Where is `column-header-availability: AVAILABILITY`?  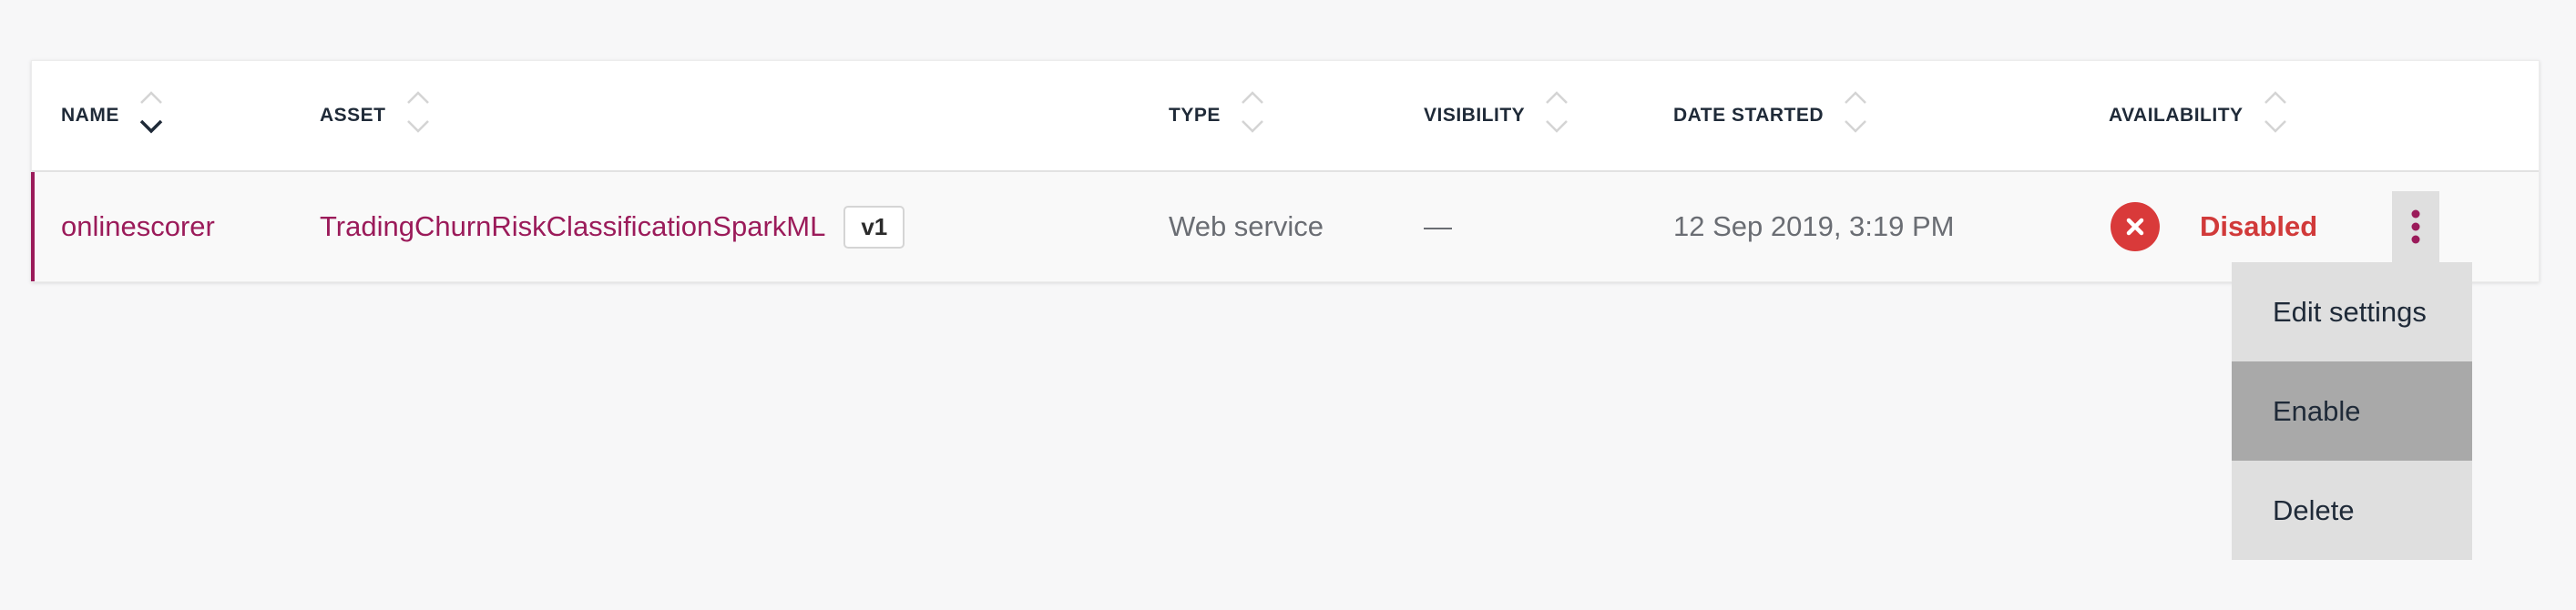 column-header-availability: AVAILABILITY is located at coordinates (2202, 116).